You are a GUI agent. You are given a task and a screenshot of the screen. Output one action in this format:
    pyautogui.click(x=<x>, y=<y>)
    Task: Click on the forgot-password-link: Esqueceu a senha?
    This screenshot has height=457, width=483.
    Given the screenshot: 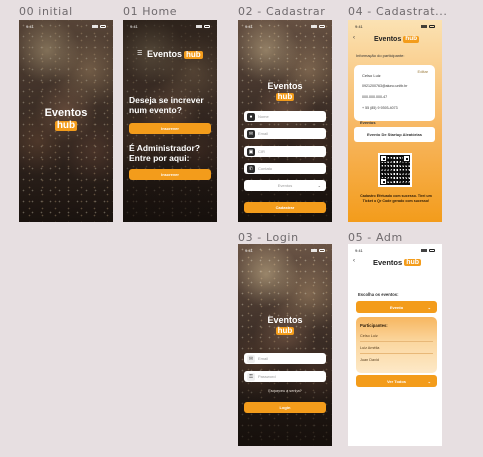 What is the action you would take?
    pyautogui.click(x=285, y=391)
    